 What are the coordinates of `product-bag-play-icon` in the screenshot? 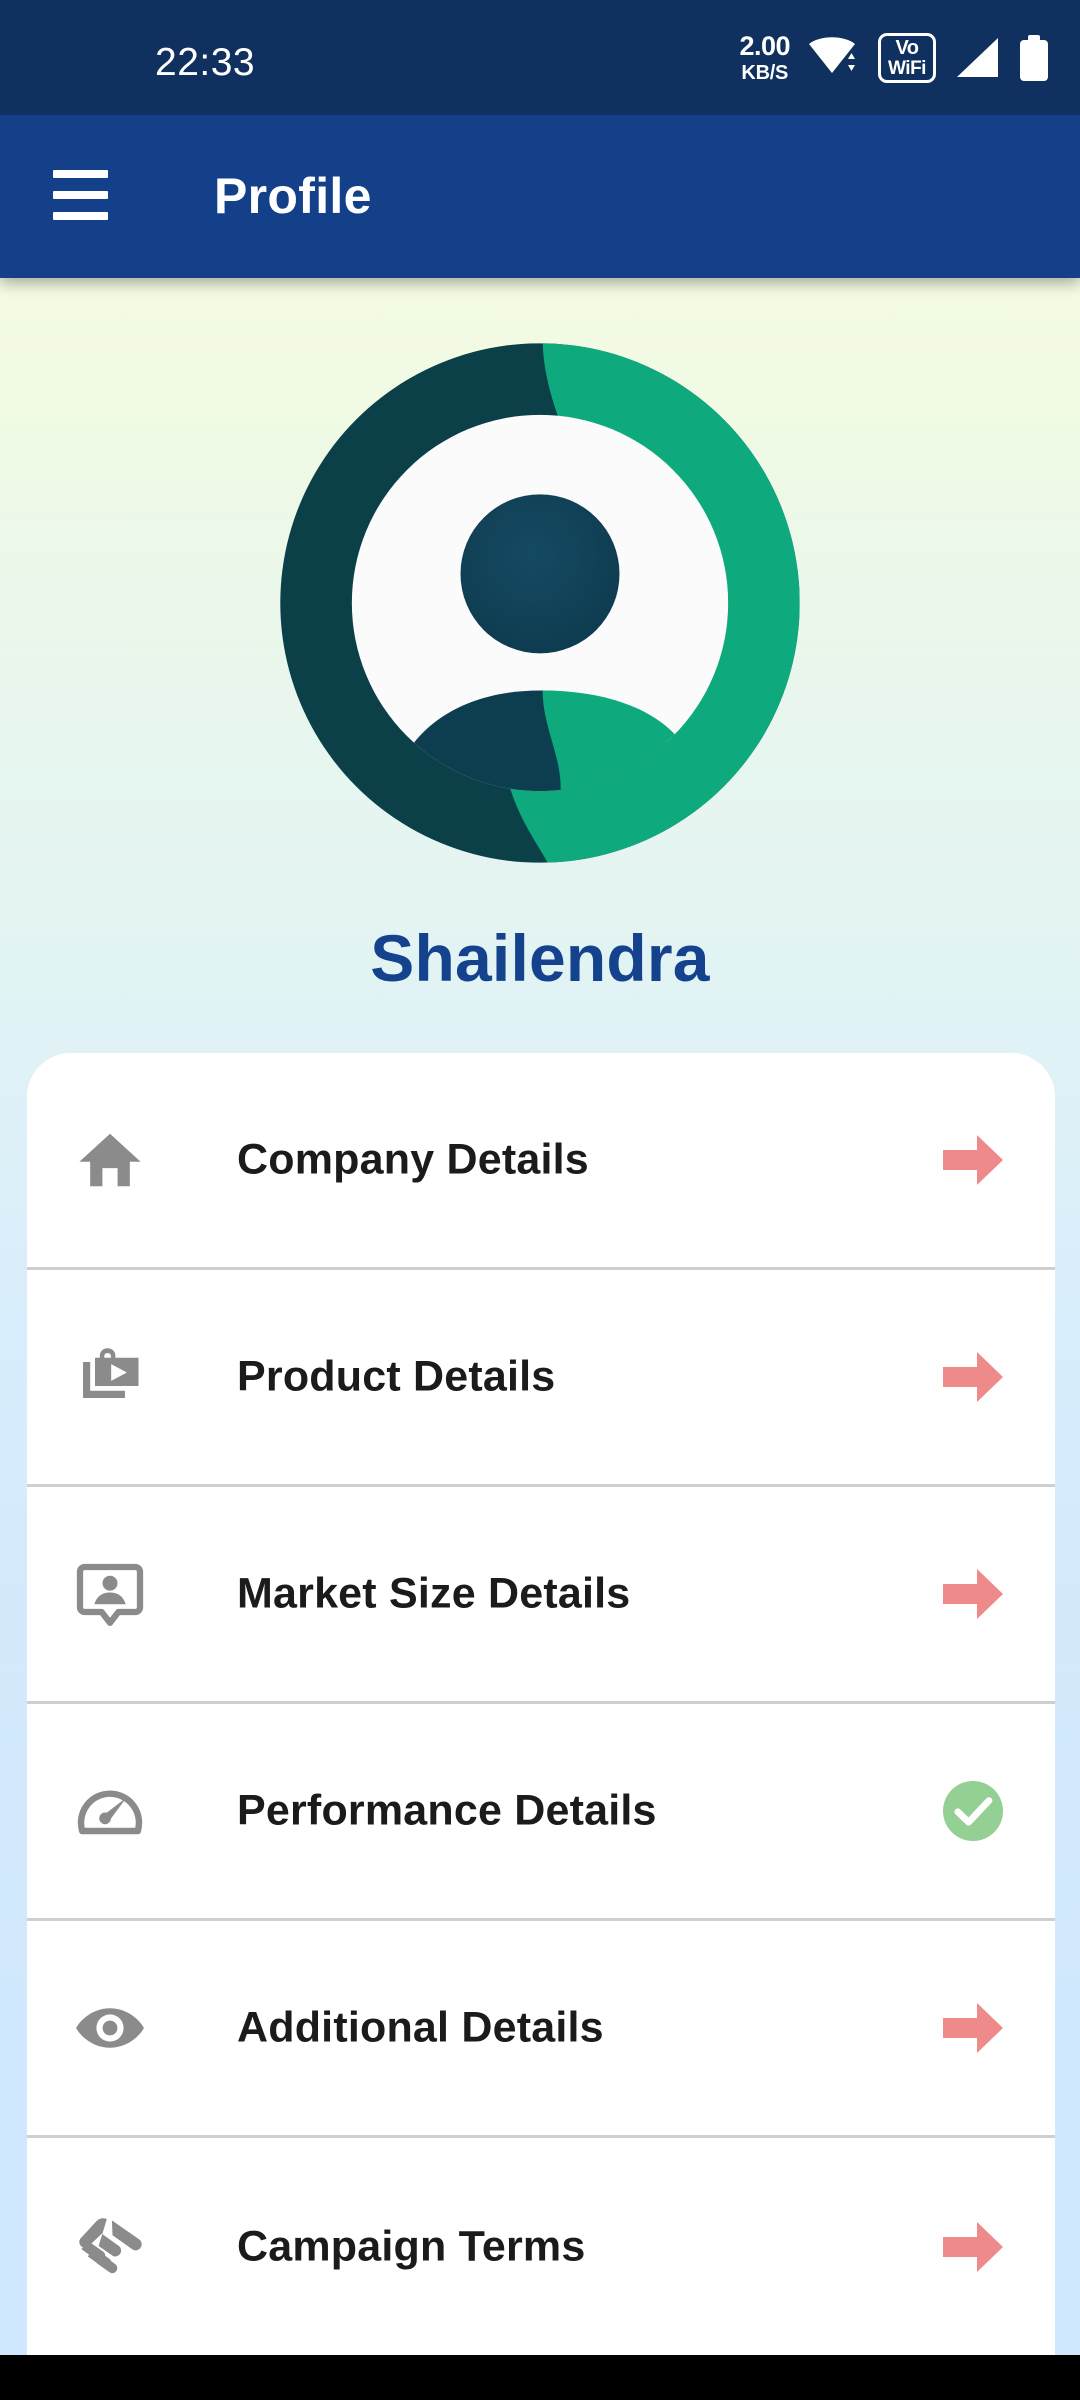 It's located at (110, 1377).